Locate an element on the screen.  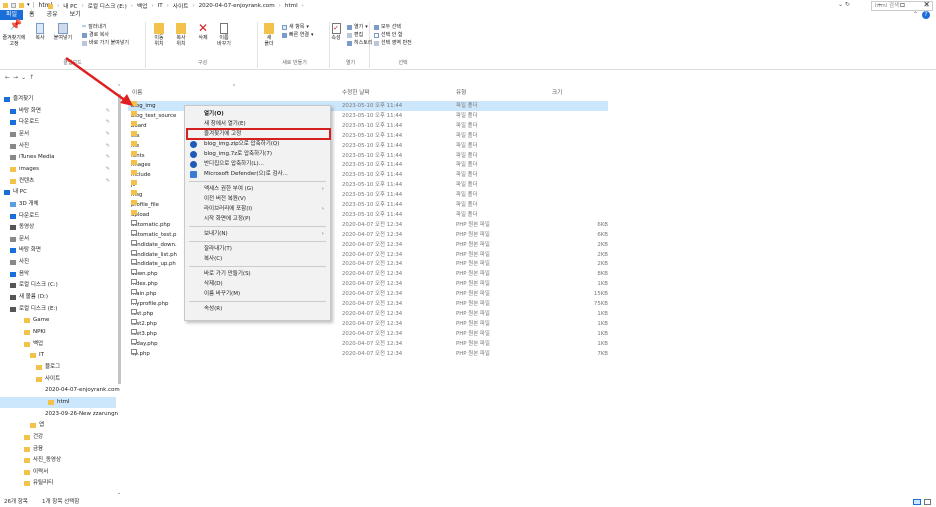
arrow-head is located at coordinates (126, 100).